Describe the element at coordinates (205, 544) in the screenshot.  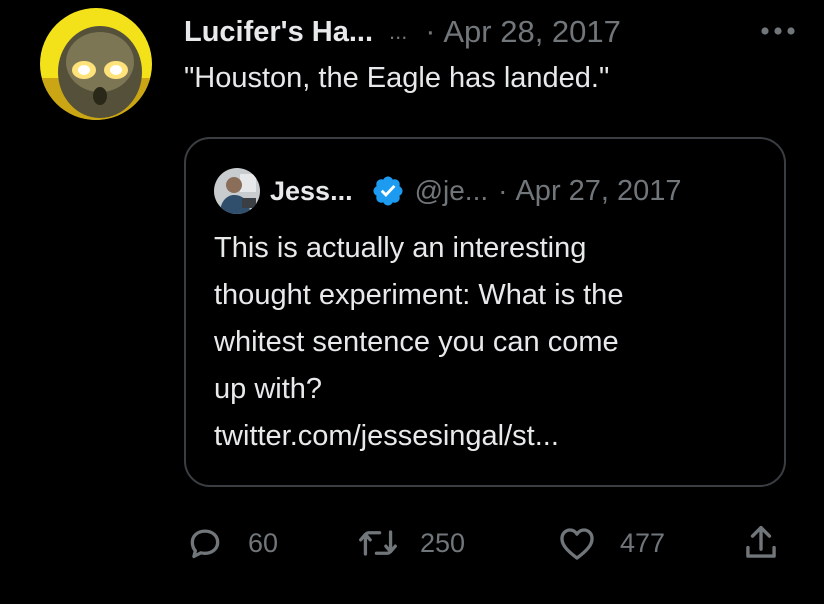
I see `reply-icon` at that location.